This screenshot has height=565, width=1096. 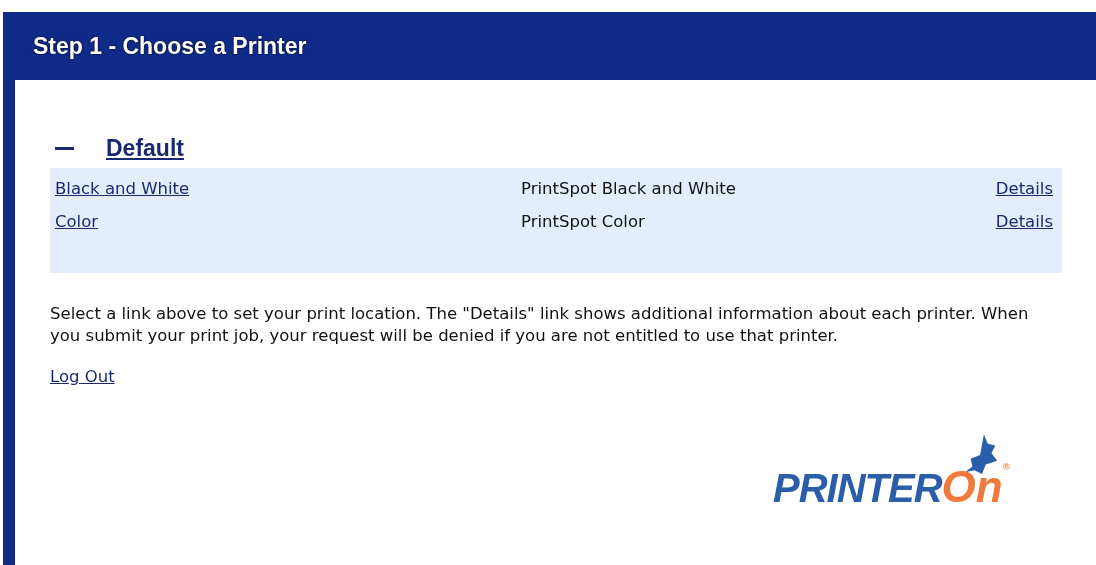 What do you see at coordinates (1006, 467) in the screenshot?
I see `registered-mark: ®` at bounding box center [1006, 467].